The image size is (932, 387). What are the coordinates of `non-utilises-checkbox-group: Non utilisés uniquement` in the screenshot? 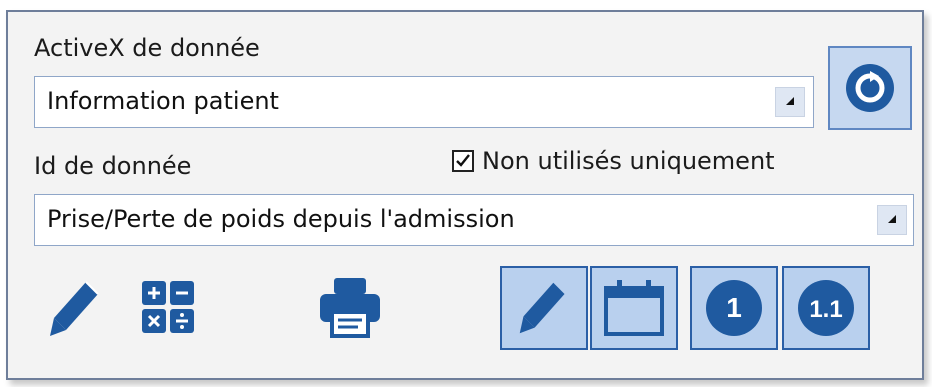 It's located at (613, 161).